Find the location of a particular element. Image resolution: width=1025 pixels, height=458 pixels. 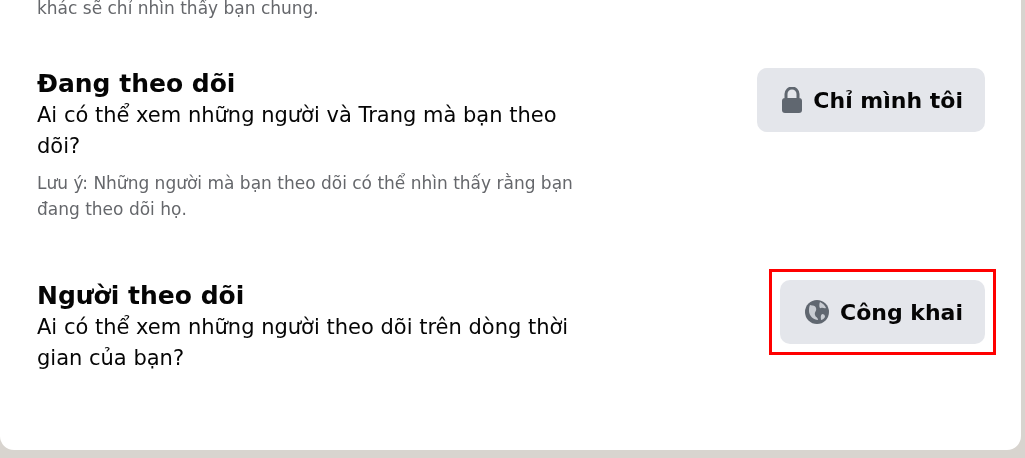

setting-title: Đang theo dõi is located at coordinates (137, 84).